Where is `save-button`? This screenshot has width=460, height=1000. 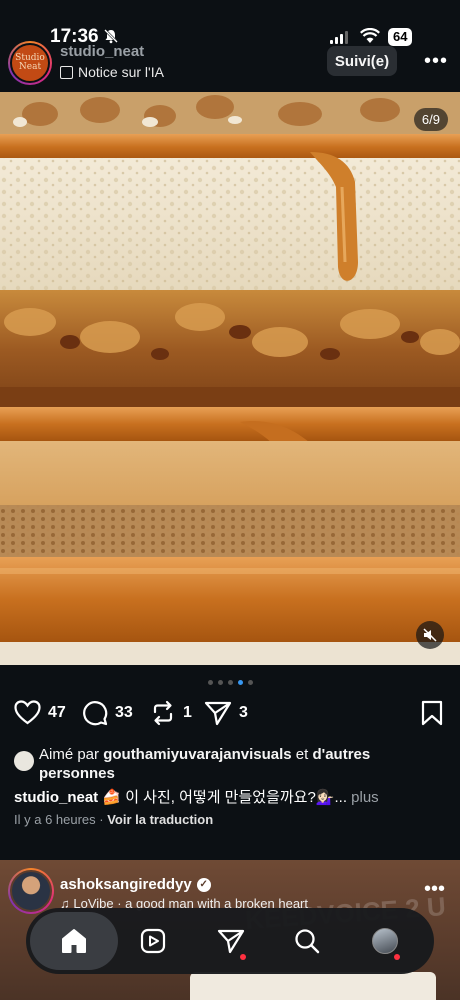
save-button is located at coordinates (432, 713).